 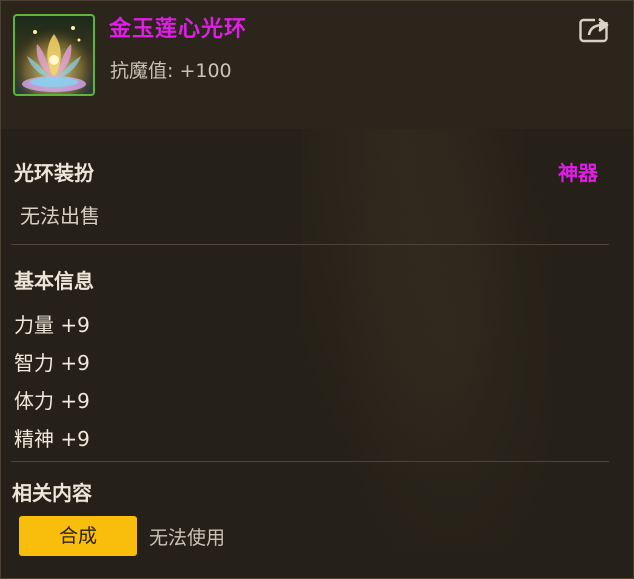 I want to click on craft-button: 合成, so click(x=78, y=536).